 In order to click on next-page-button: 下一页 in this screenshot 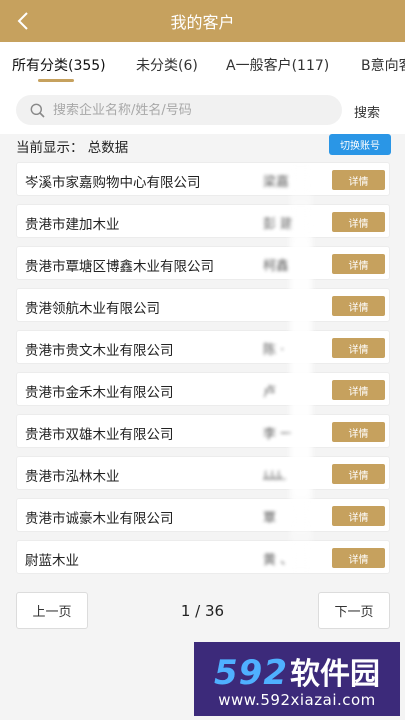, I will do `click(354, 610)`.